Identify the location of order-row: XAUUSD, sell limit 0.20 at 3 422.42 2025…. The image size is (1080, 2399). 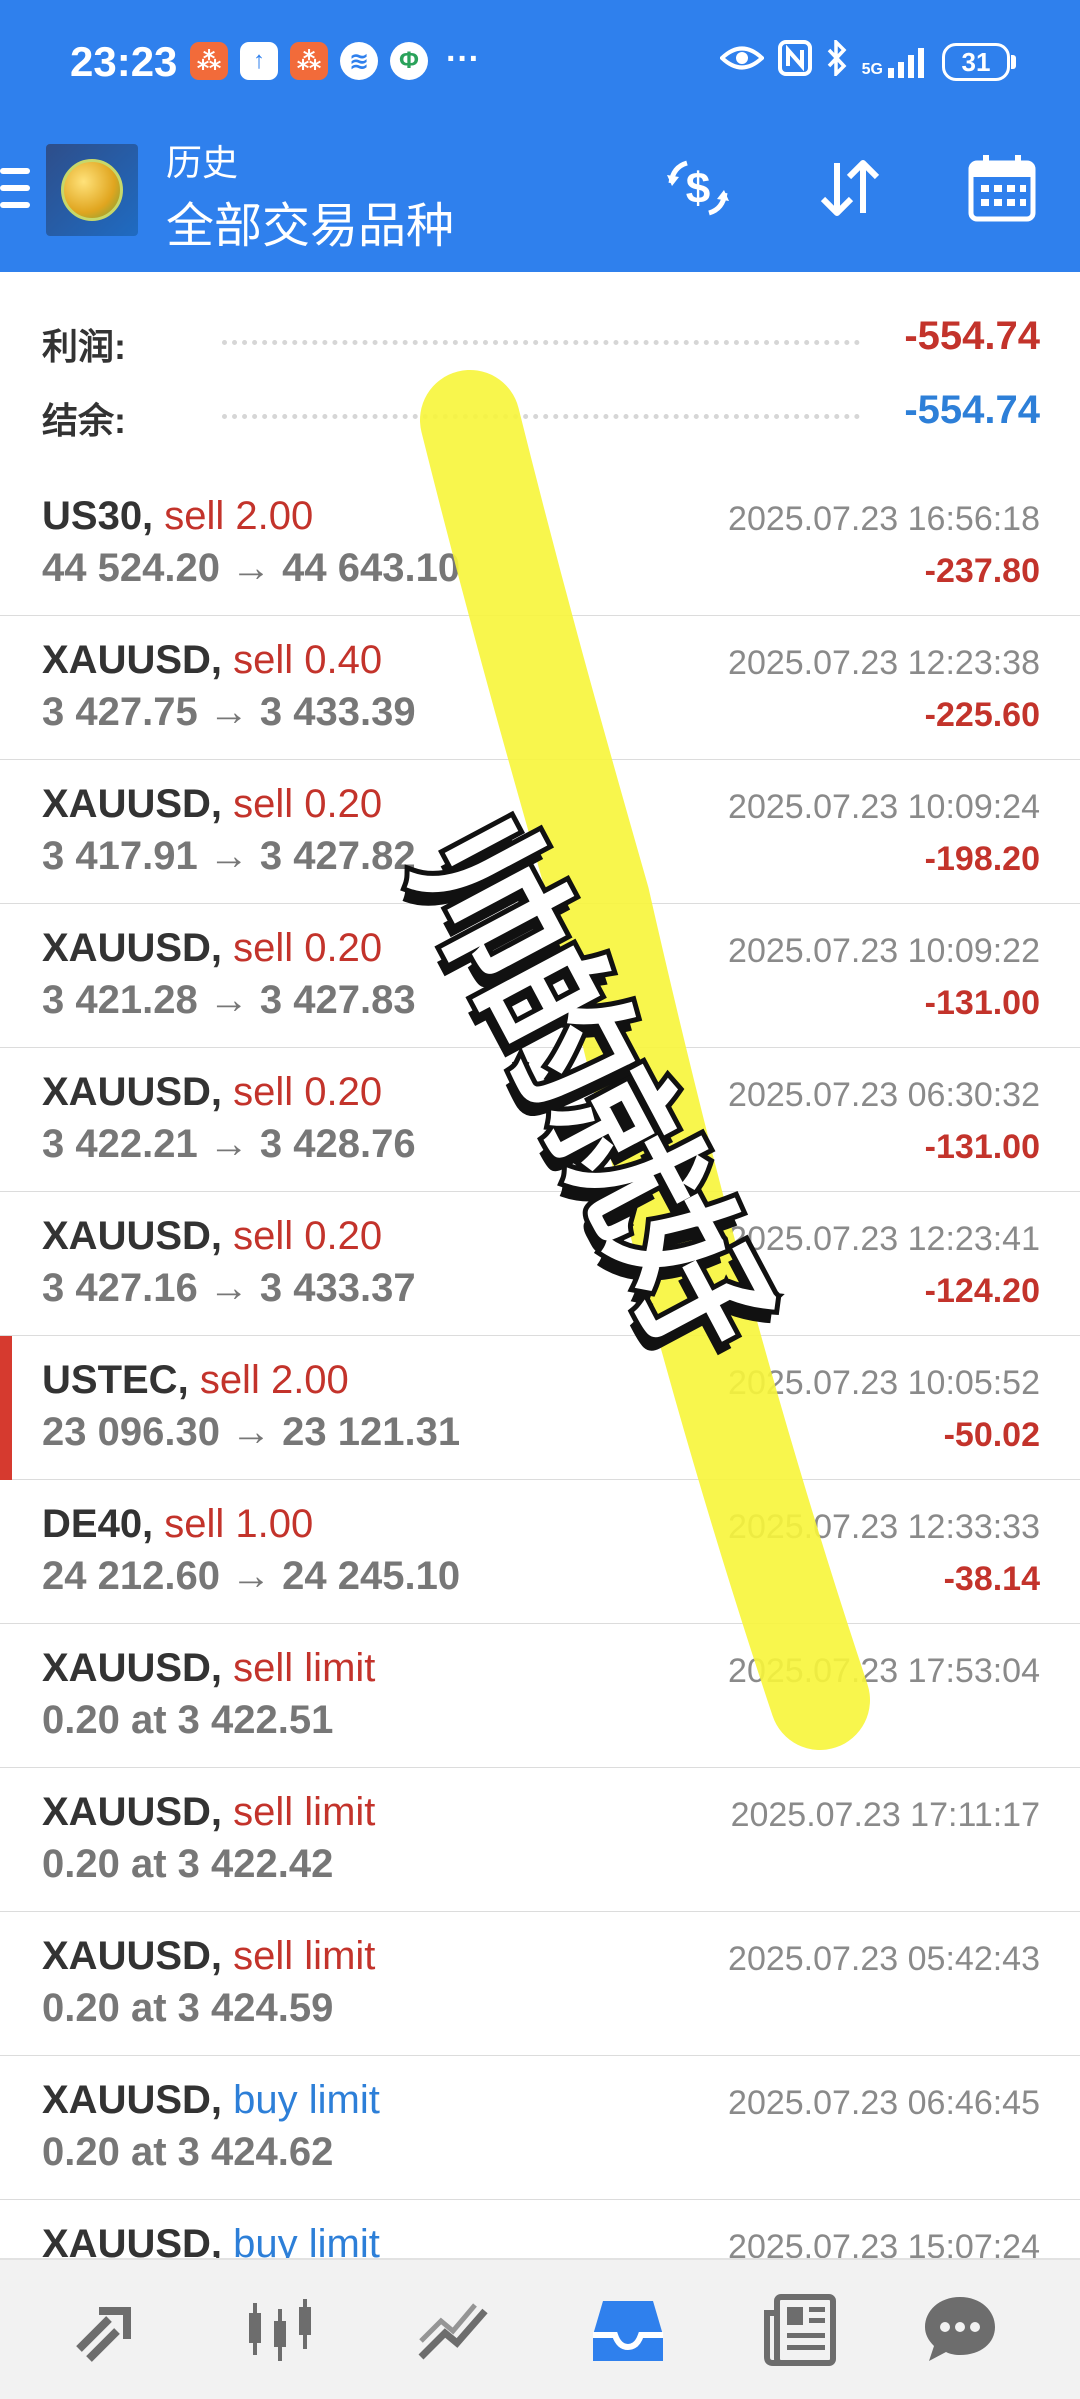
(540, 1841).